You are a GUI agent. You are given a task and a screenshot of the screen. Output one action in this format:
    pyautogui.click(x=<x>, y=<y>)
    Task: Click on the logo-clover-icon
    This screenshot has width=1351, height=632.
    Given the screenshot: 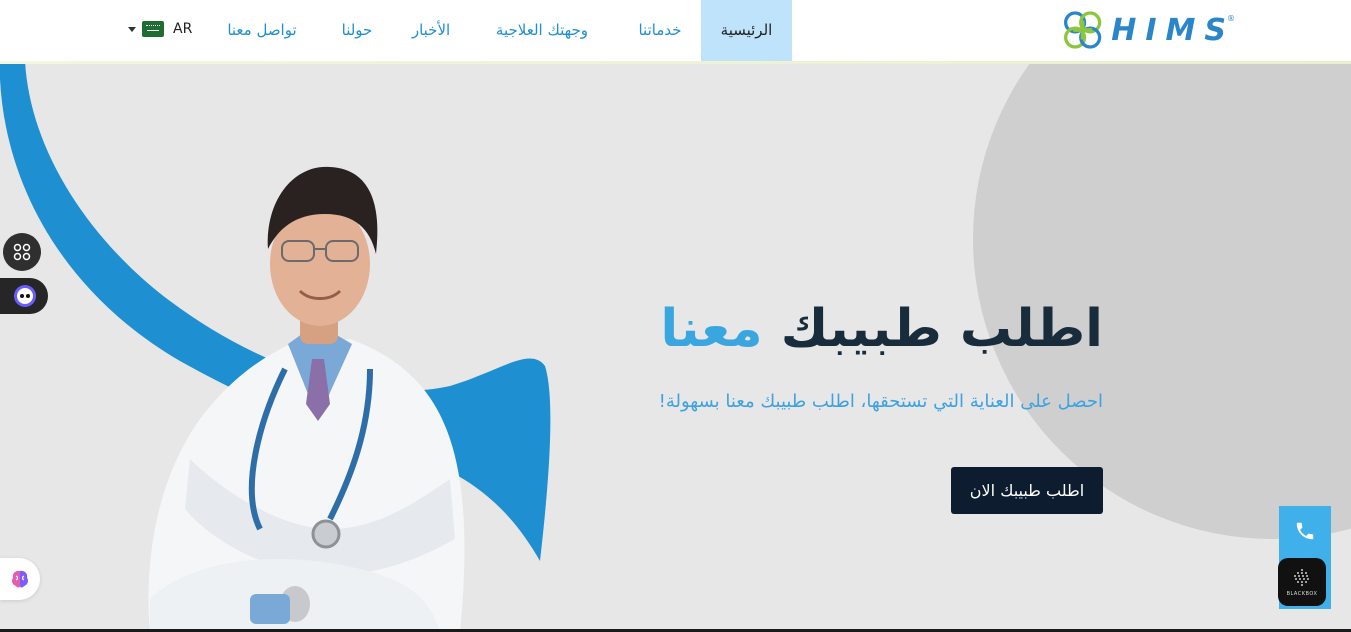 What is the action you would take?
    pyautogui.click(x=1083, y=30)
    